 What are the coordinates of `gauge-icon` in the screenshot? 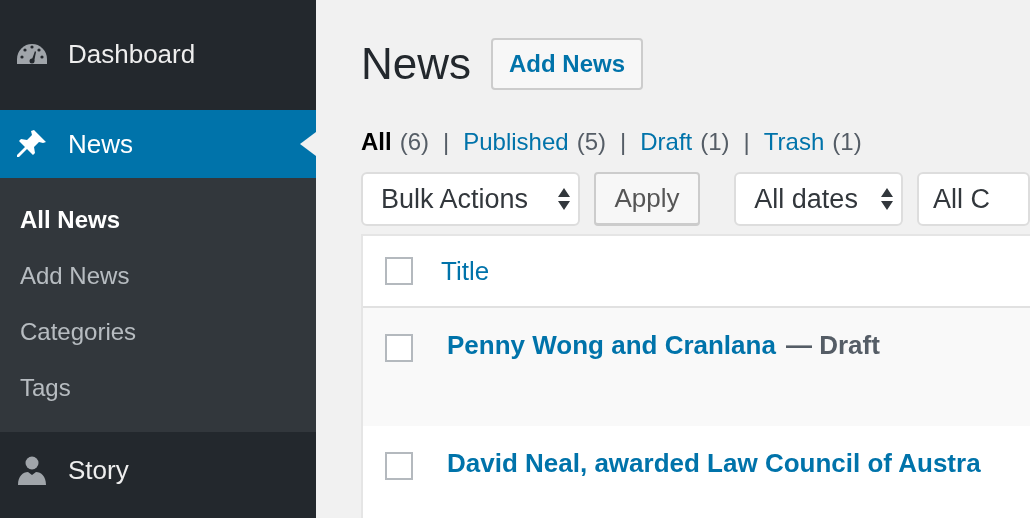 It's located at (32, 54).